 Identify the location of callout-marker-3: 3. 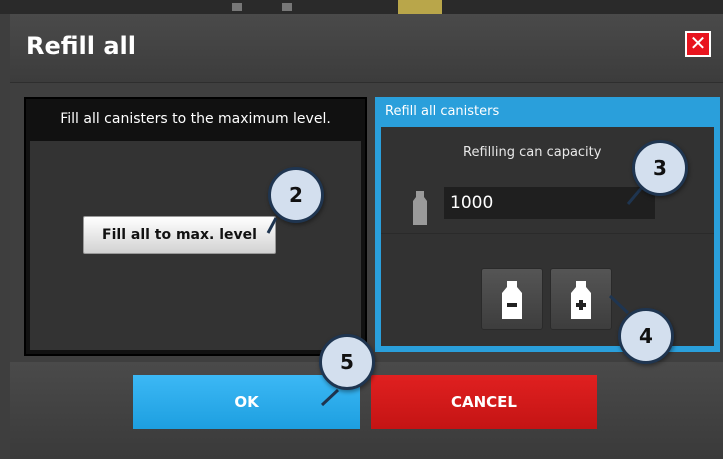
(660, 168).